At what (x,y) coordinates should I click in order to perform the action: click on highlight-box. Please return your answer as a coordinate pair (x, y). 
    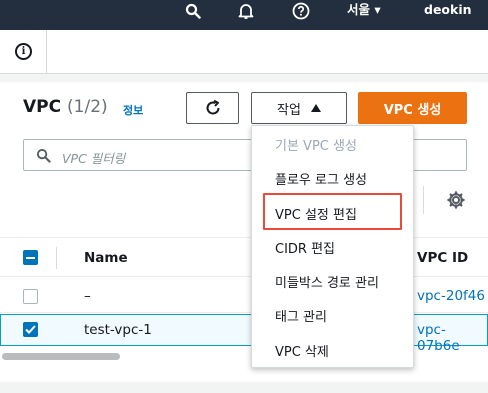
    Looking at the image, I should click on (332, 211).